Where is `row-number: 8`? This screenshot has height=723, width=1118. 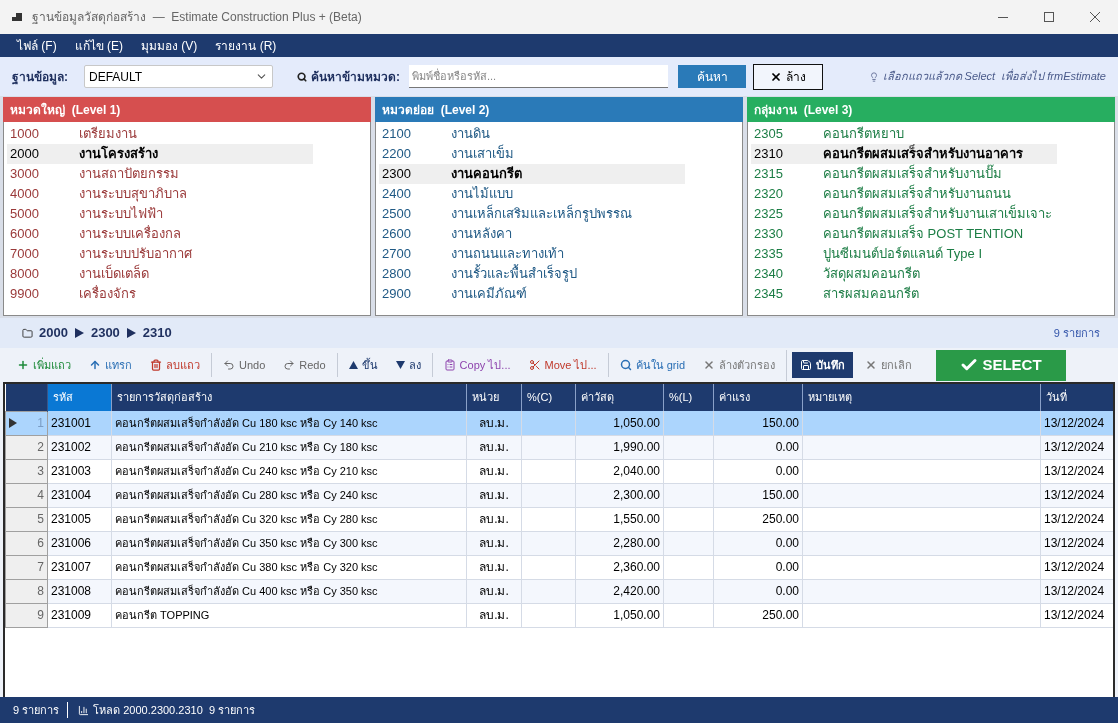 row-number: 8 is located at coordinates (40, 591).